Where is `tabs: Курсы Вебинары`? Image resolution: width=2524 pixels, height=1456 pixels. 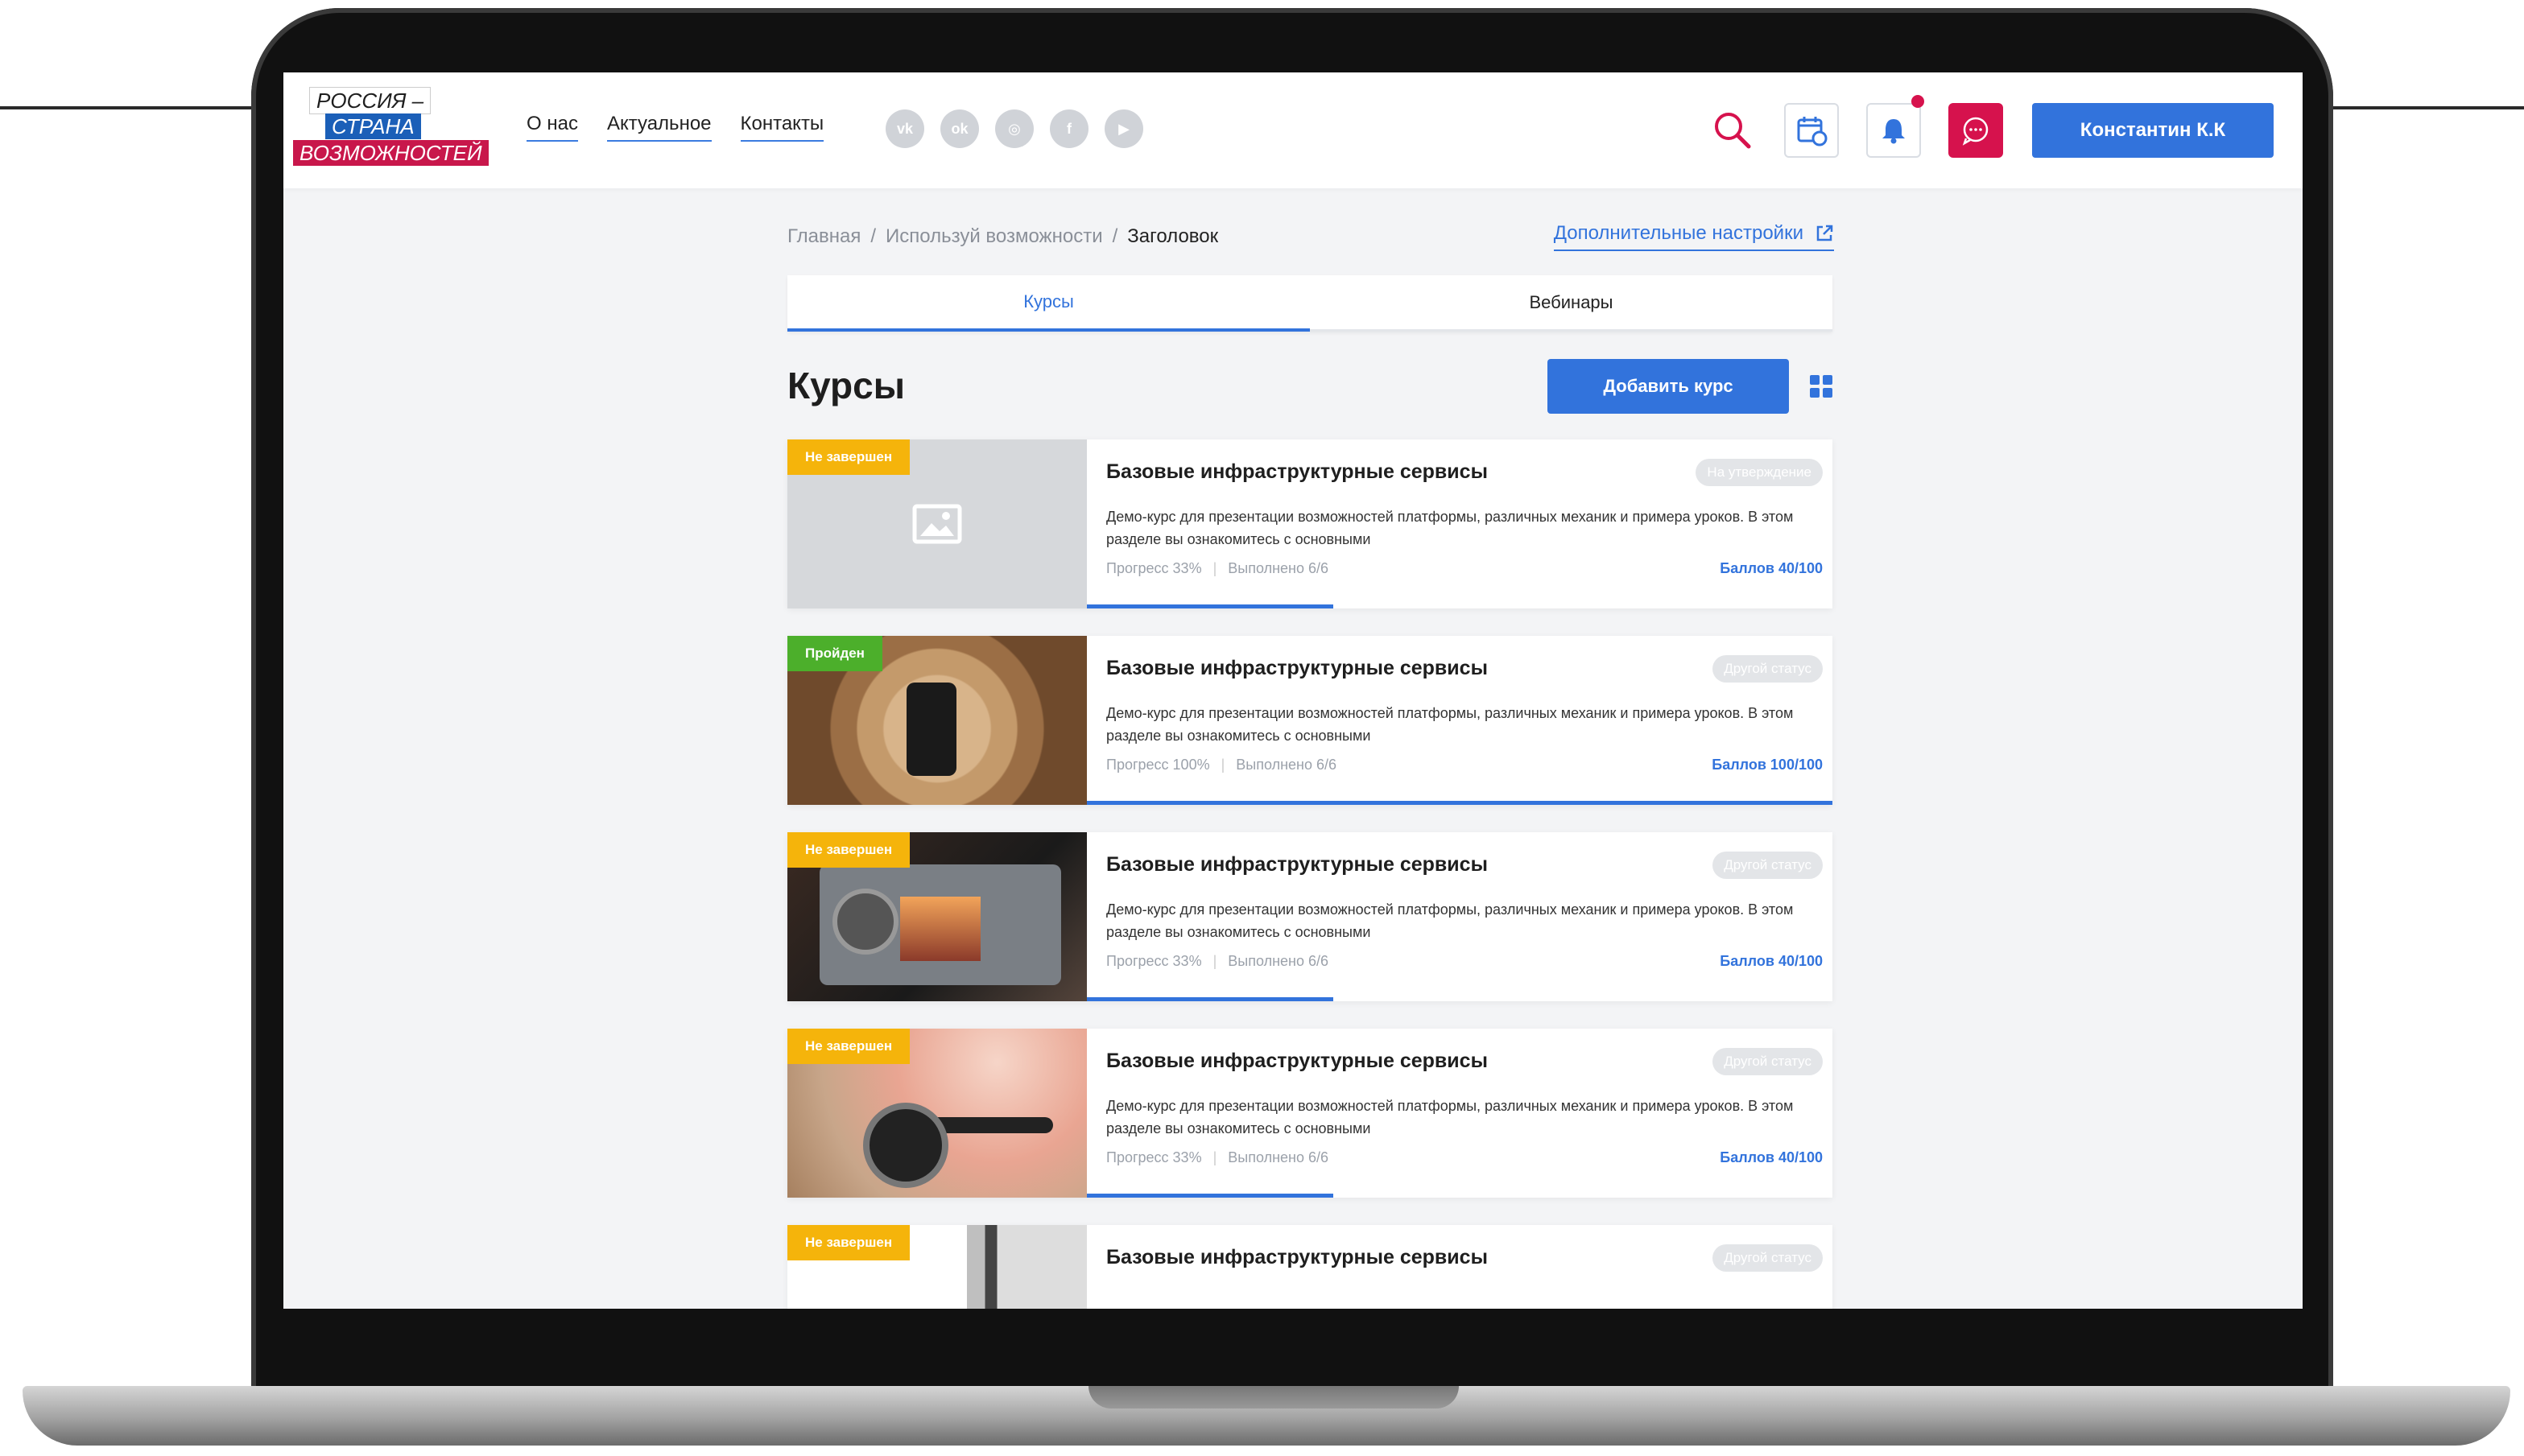 tabs: Курсы Вебинары is located at coordinates (1309, 303).